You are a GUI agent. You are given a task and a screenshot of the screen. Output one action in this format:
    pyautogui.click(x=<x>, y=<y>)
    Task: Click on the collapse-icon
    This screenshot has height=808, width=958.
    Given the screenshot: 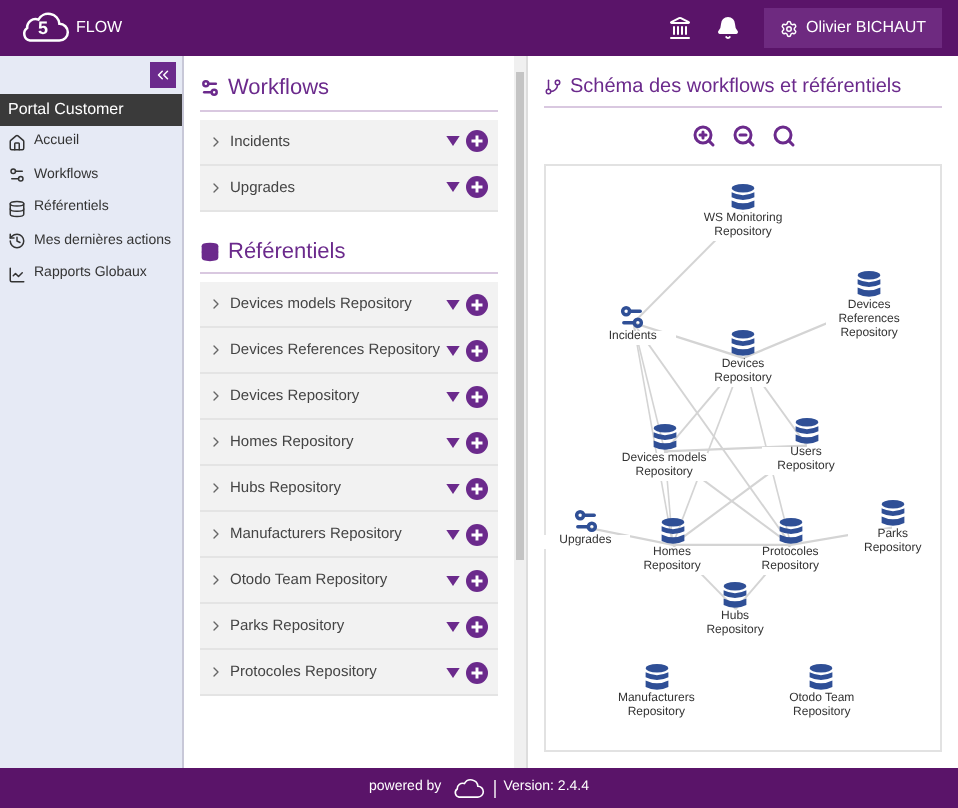 What is the action you would take?
    pyautogui.click(x=163, y=75)
    